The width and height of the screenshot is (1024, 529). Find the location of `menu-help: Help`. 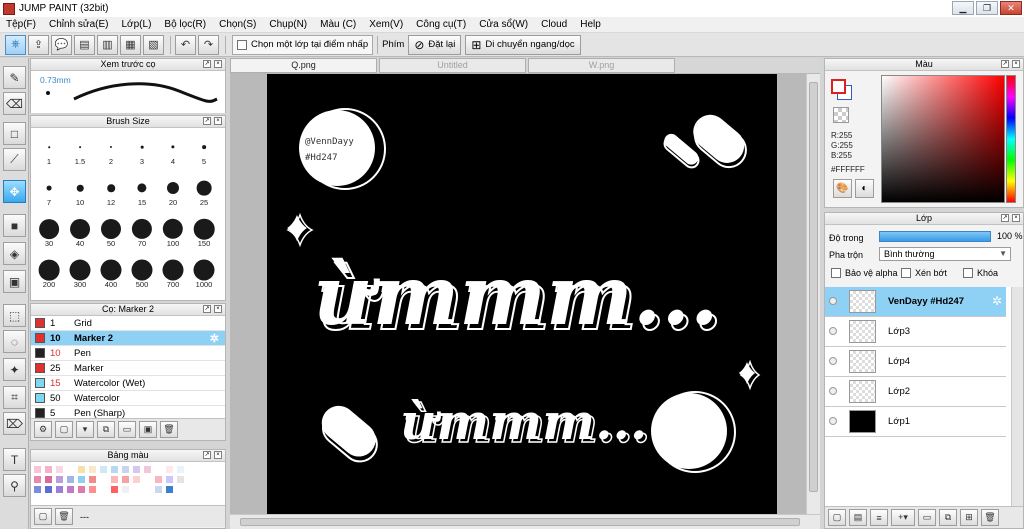

menu-help: Help is located at coordinates (590, 24).